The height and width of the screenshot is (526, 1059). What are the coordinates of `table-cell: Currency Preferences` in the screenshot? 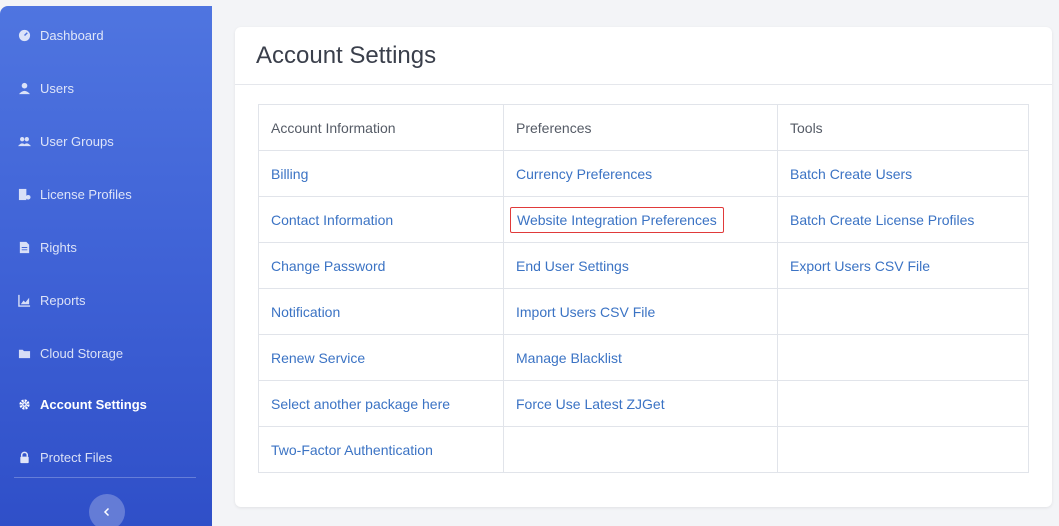 It's located at (640, 173).